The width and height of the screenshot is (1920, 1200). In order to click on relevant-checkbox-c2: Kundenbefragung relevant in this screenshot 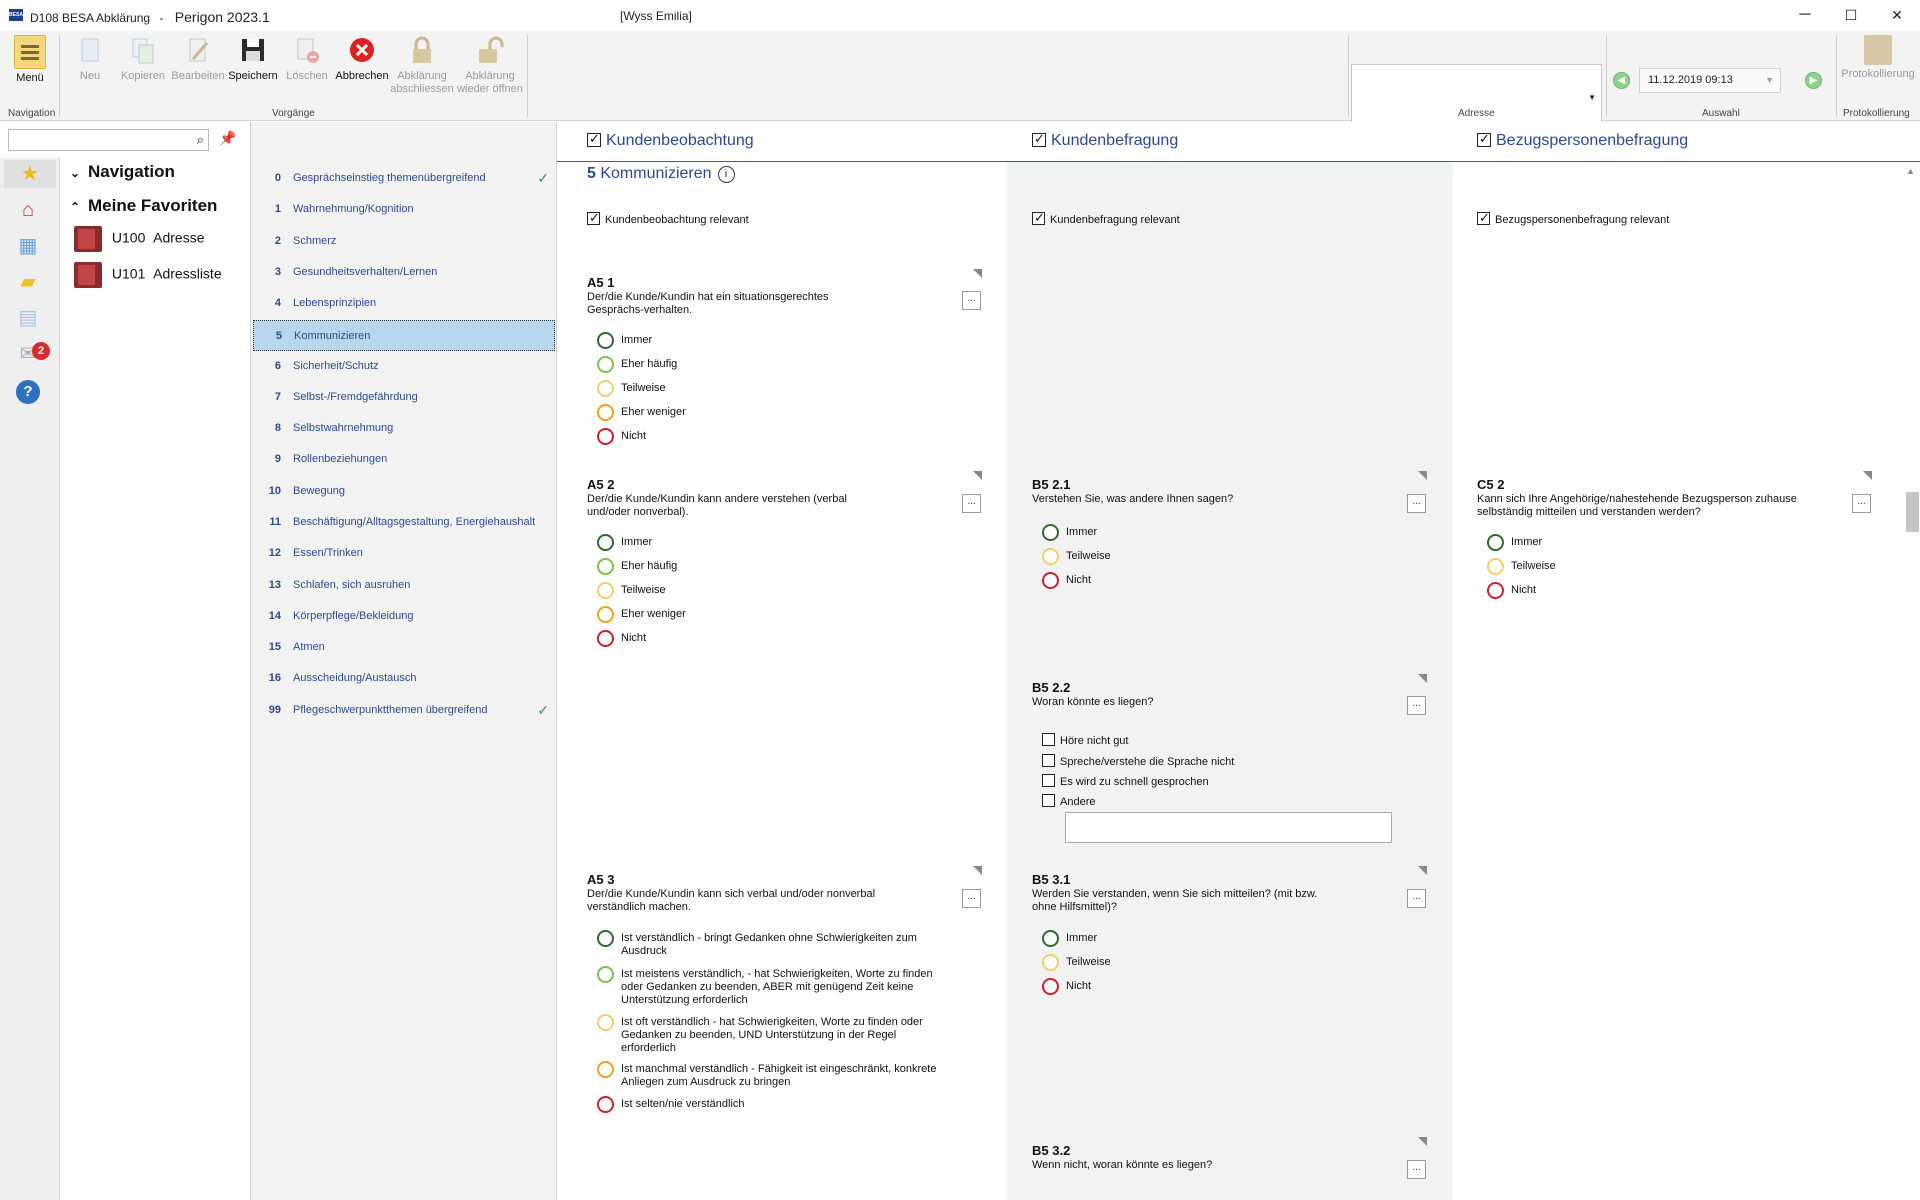, I will do `click(1106, 218)`.